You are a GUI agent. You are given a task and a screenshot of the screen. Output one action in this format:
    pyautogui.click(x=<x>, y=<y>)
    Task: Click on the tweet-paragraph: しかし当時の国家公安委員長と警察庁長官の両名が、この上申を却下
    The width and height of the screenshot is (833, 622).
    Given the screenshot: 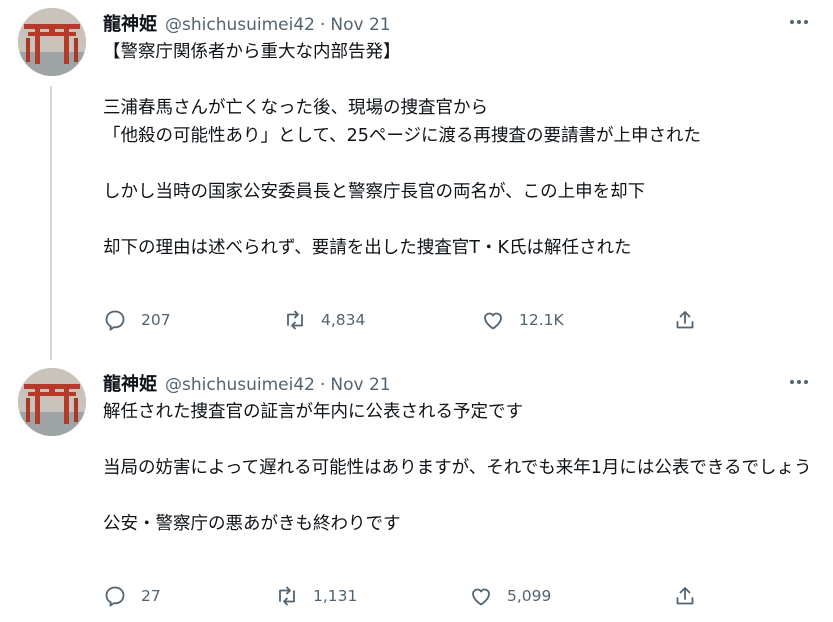 What is the action you would take?
    pyautogui.click(x=374, y=192)
    